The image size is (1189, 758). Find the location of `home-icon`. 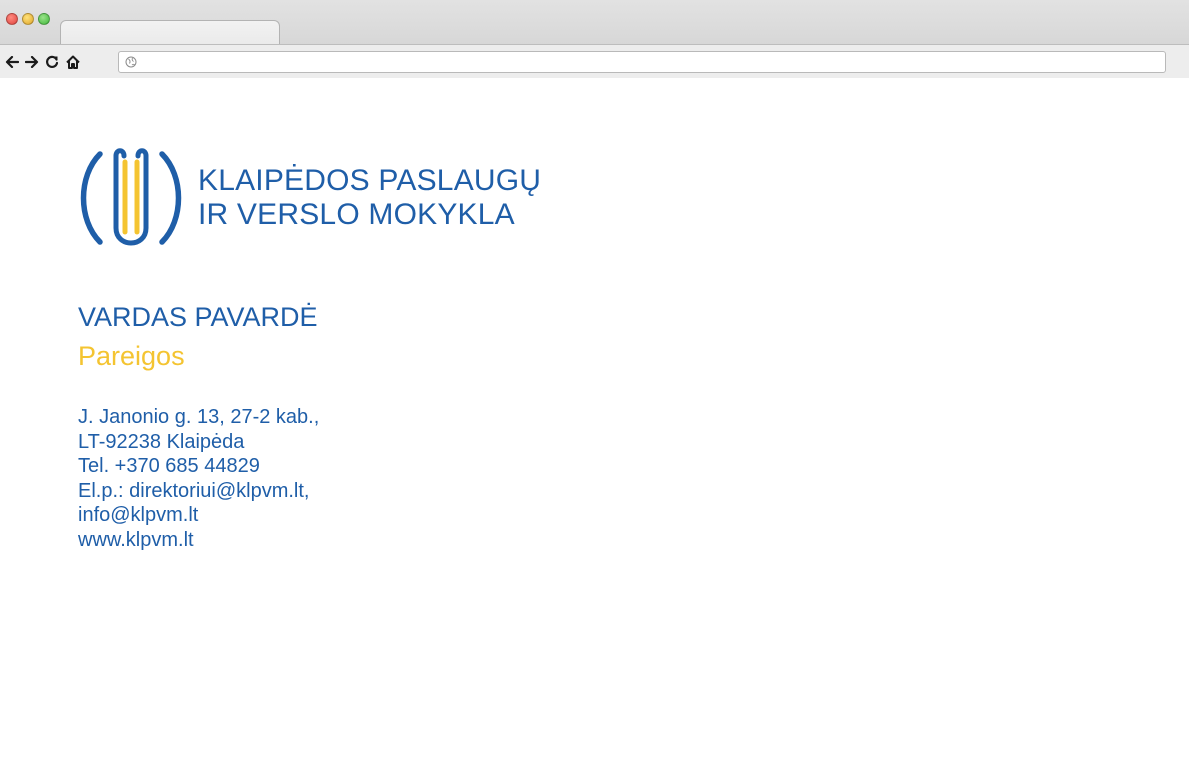

home-icon is located at coordinates (73, 62).